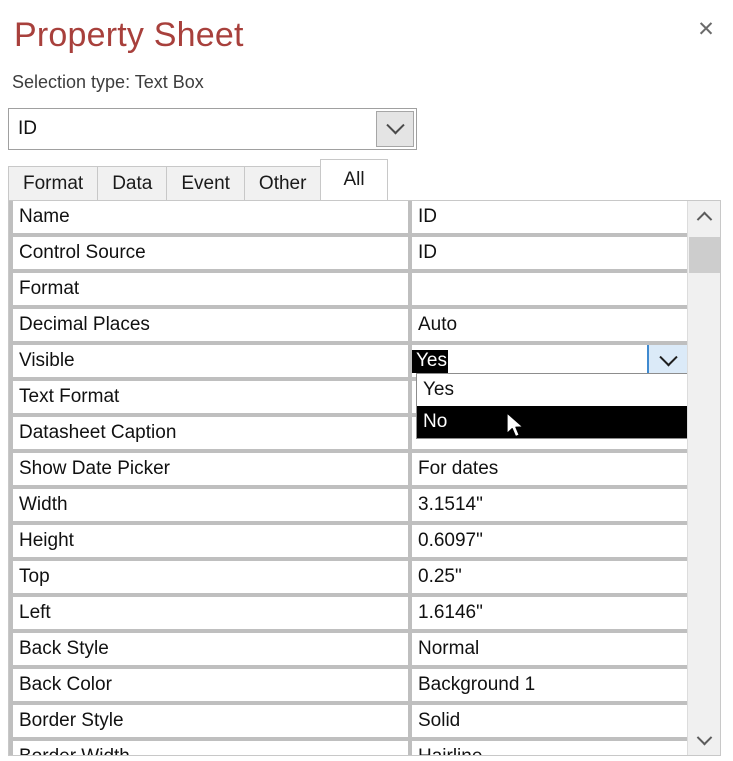 The height and width of the screenshot is (761, 733). What do you see at coordinates (208, 721) in the screenshot?
I see `property-name: Border Style` at bounding box center [208, 721].